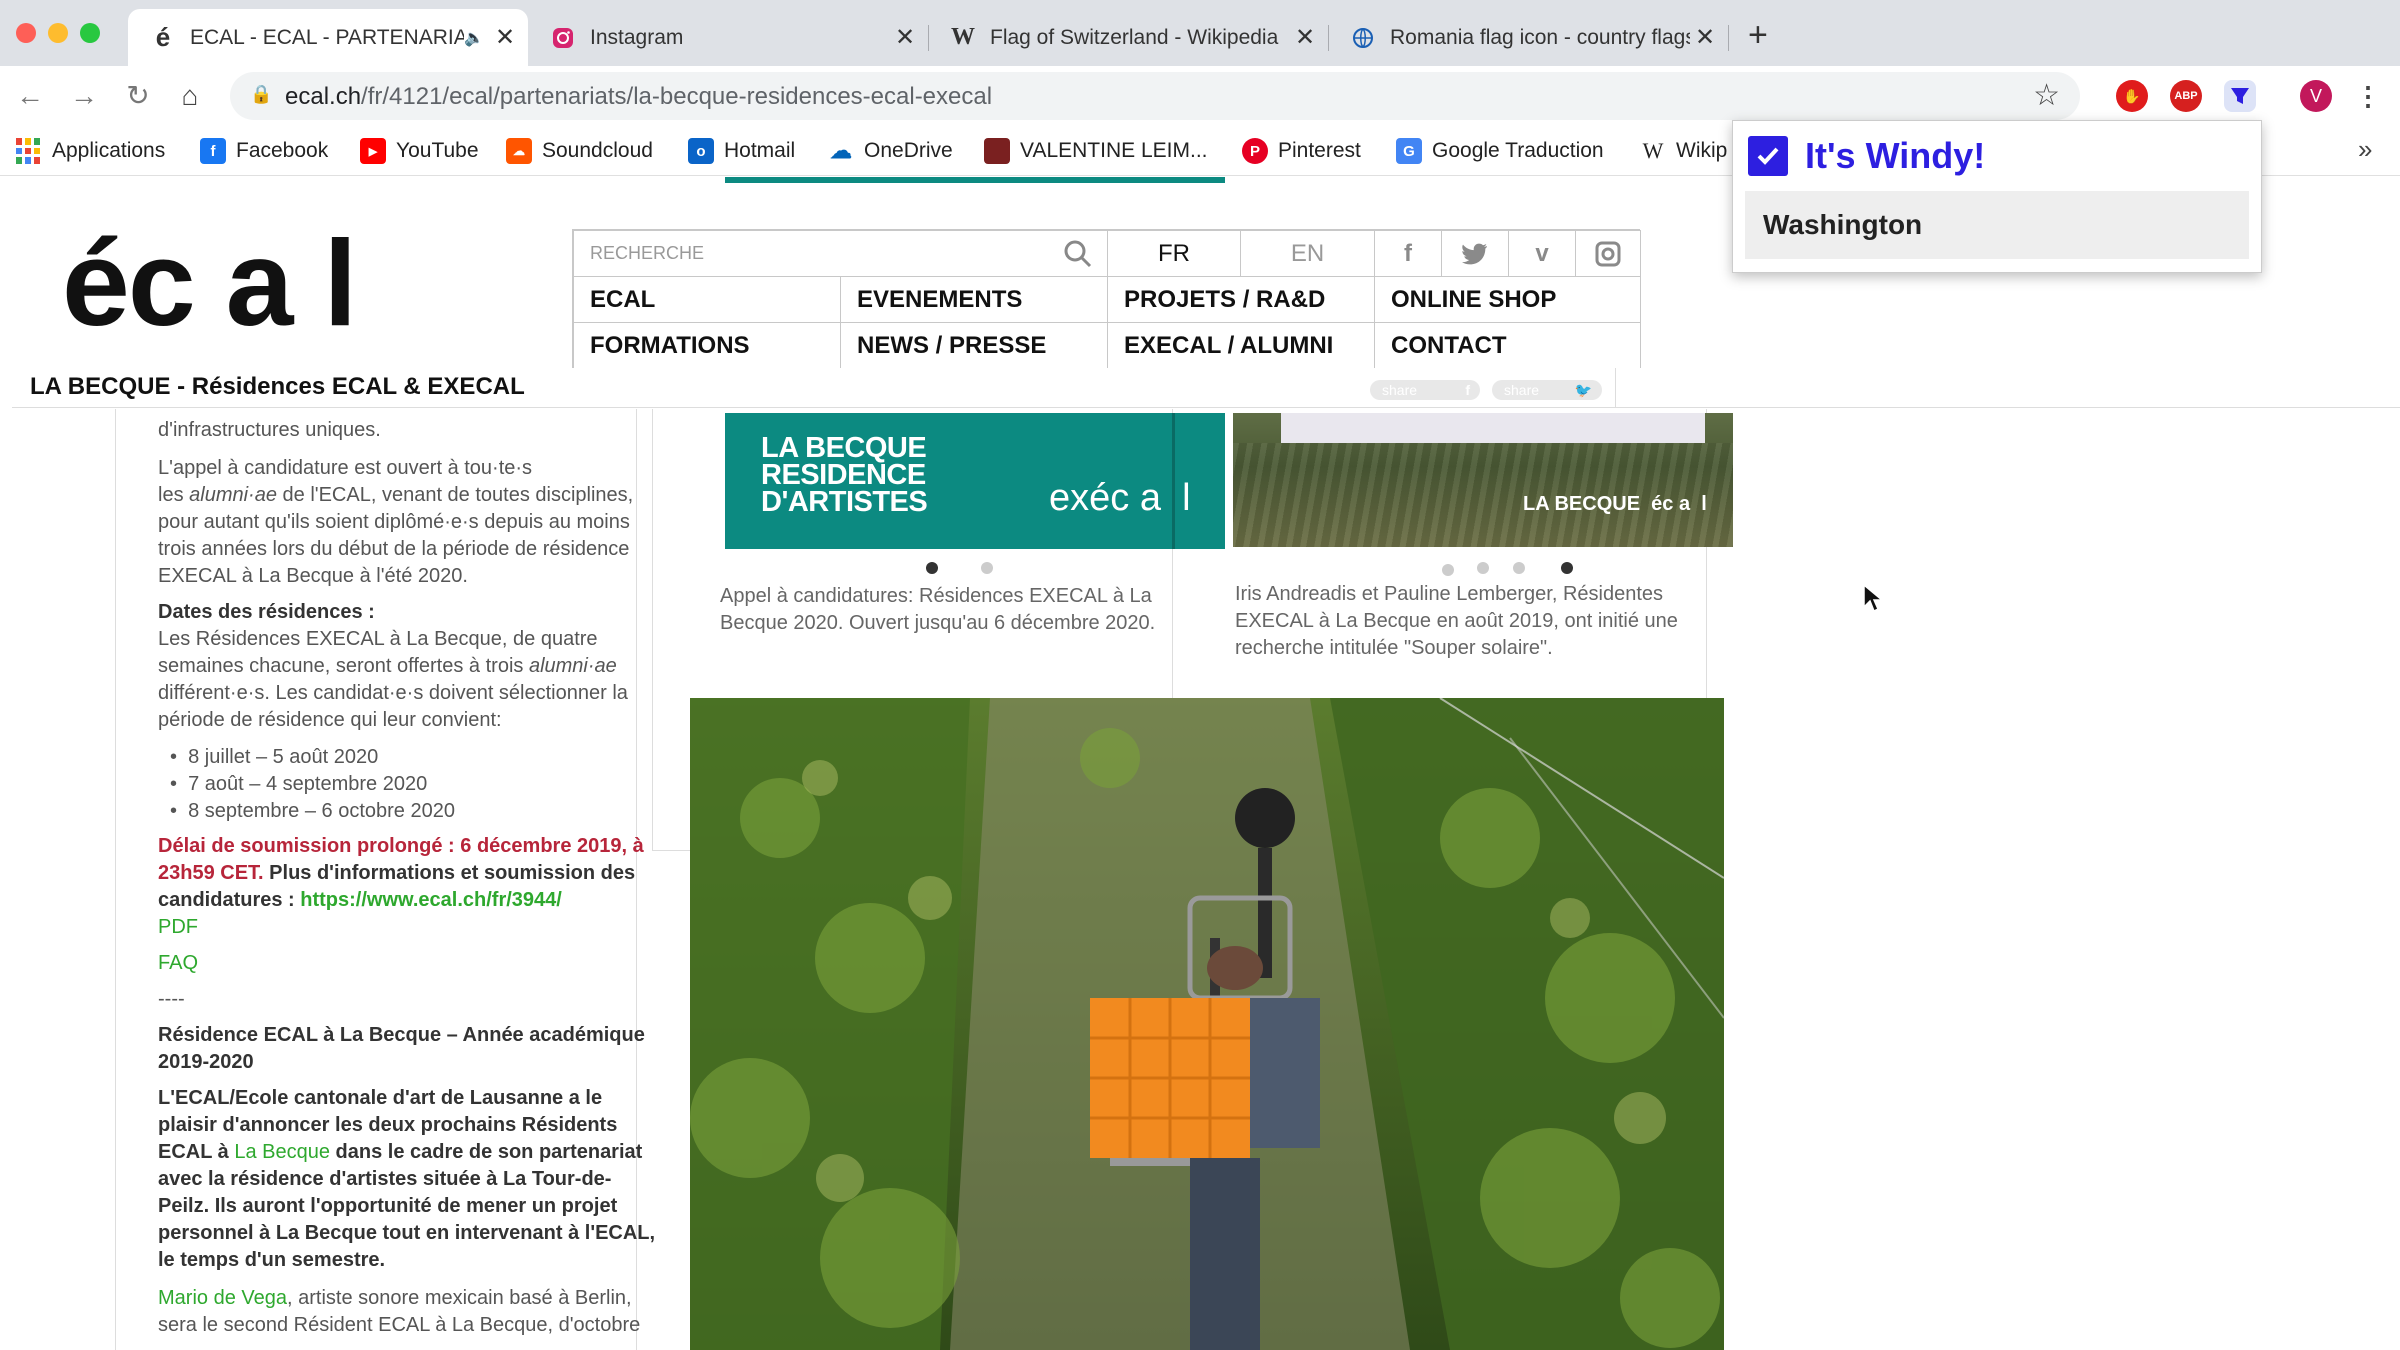 This screenshot has width=2400, height=1350. I want to click on search-icon, so click(1078, 256).